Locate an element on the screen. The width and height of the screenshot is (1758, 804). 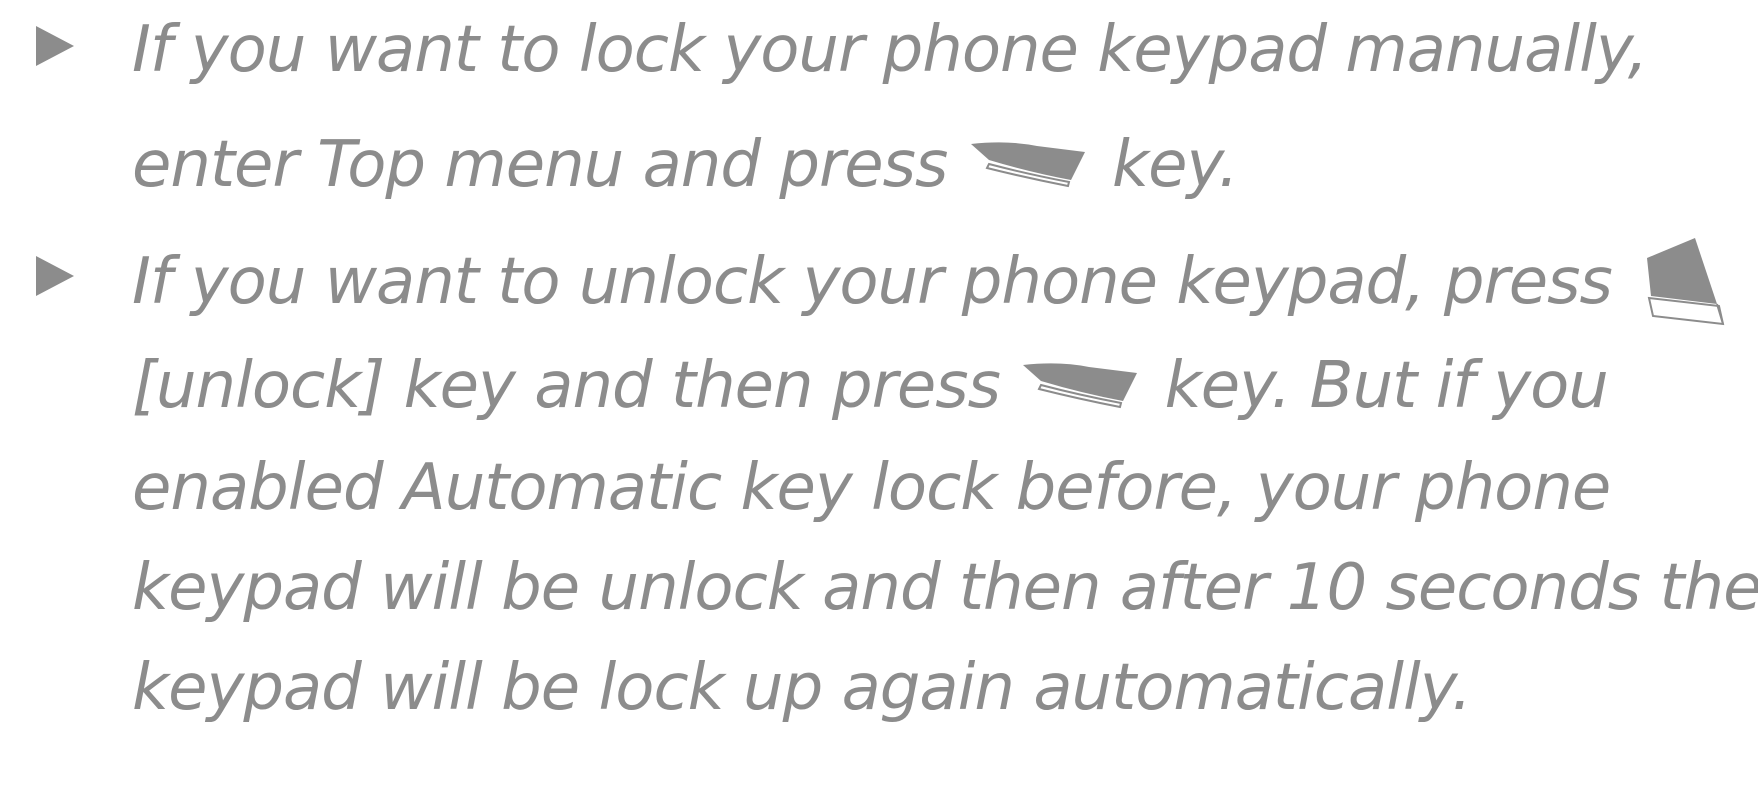
text-span: key. But if you is located at coordinates (1386, 386).